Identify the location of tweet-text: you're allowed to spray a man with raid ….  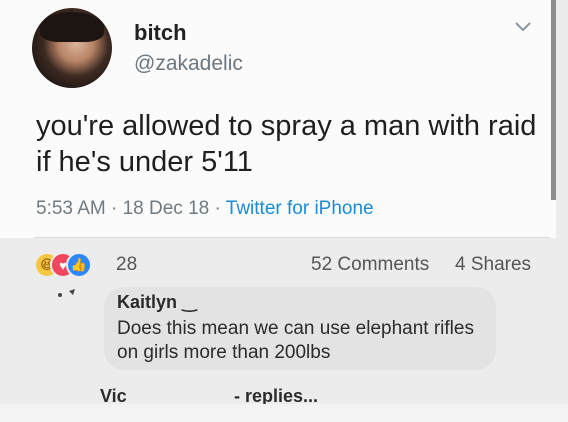
(286, 144).